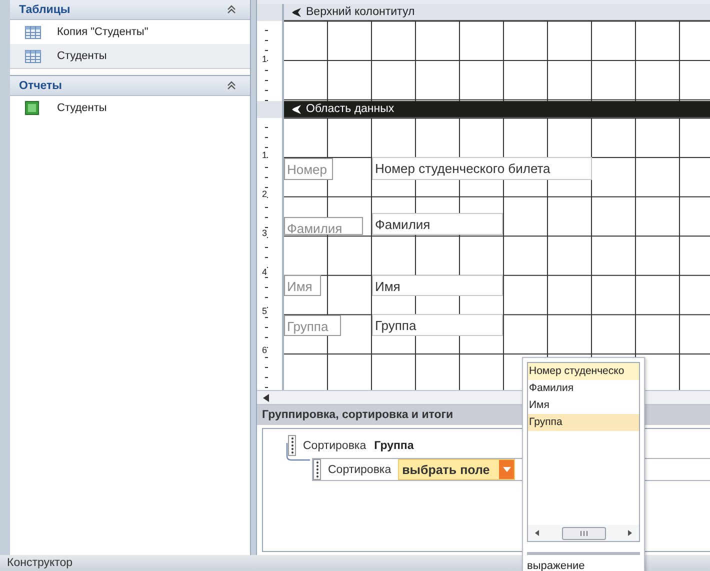  What do you see at coordinates (457, 469) in the screenshot?
I see `field-select: выбрать поле` at bounding box center [457, 469].